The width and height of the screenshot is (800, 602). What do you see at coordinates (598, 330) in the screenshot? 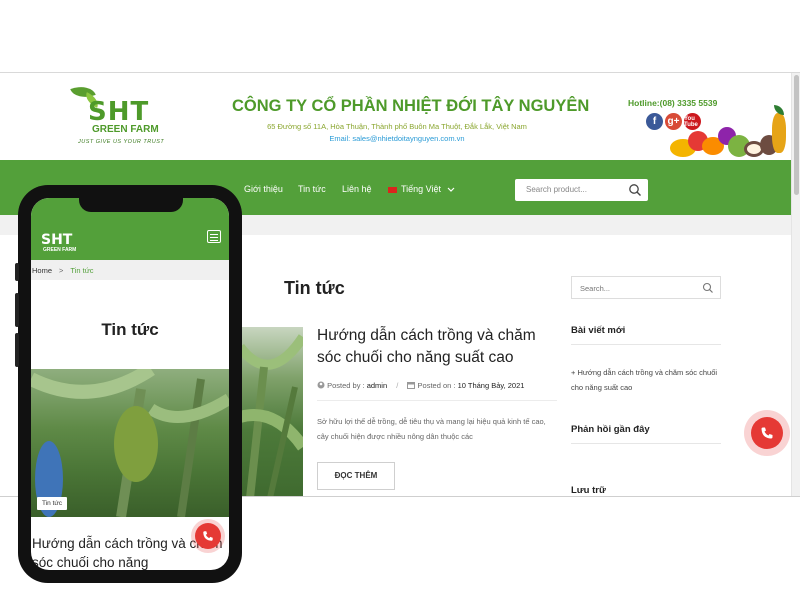
I see `recent-posts-heading: Bài viết mới` at bounding box center [598, 330].